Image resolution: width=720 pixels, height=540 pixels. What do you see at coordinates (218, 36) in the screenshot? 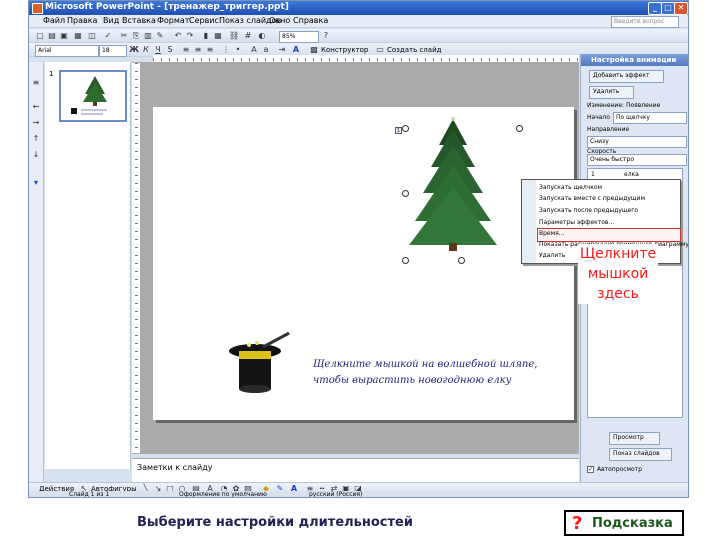
I see `table-icon: ▦` at bounding box center [218, 36].